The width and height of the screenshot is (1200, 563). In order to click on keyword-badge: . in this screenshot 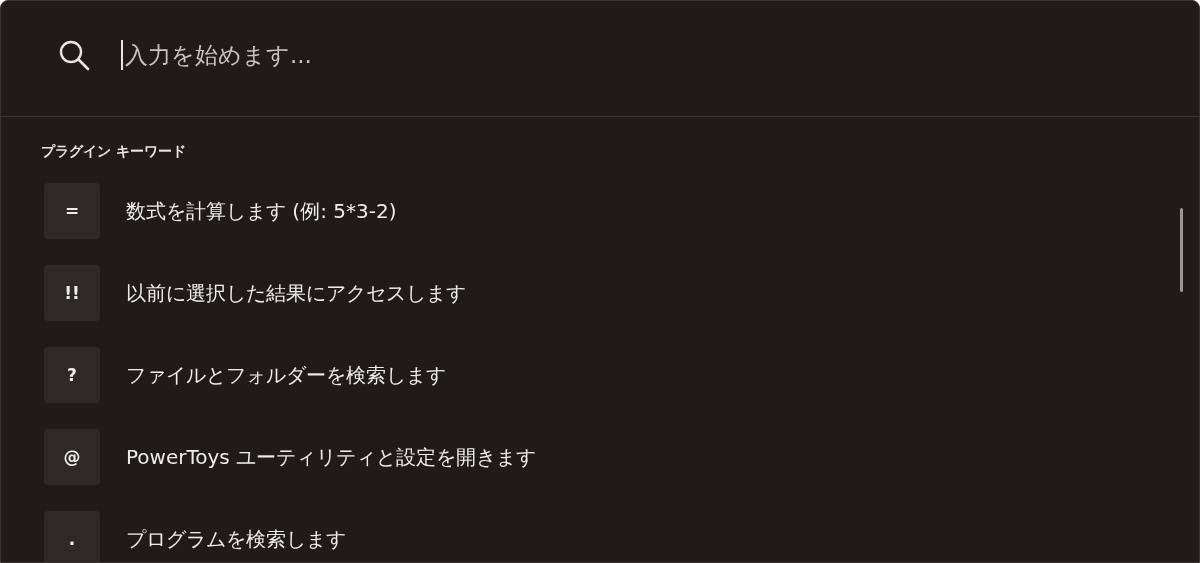, I will do `click(72, 536)`.